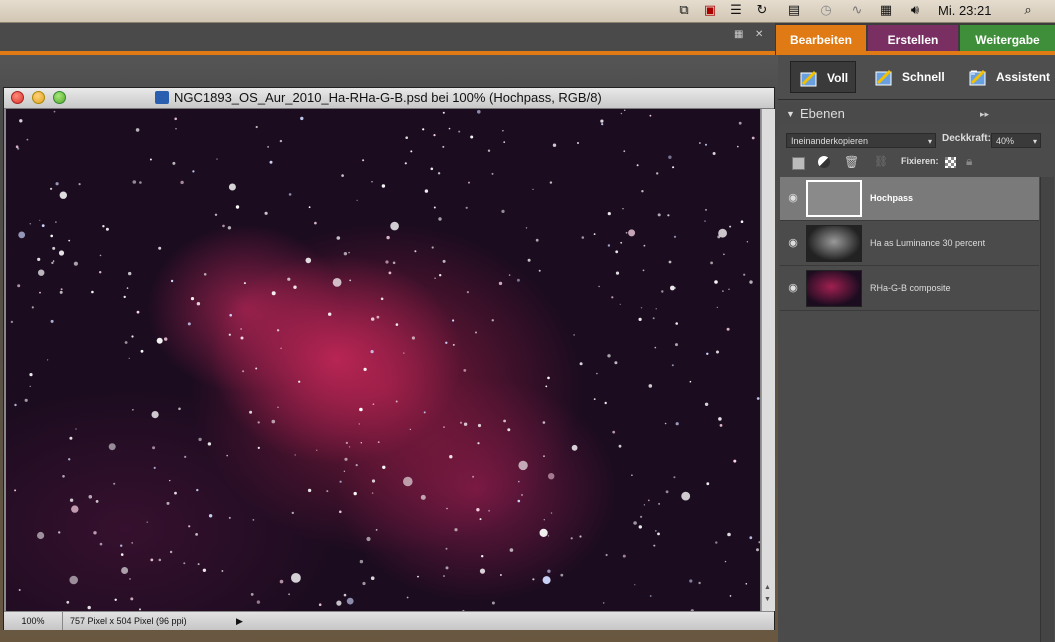 This screenshot has width=1055, height=642. Describe the element at coordinates (964, 10) in the screenshot. I see `menubar-clock: Mi. 23:21` at that location.